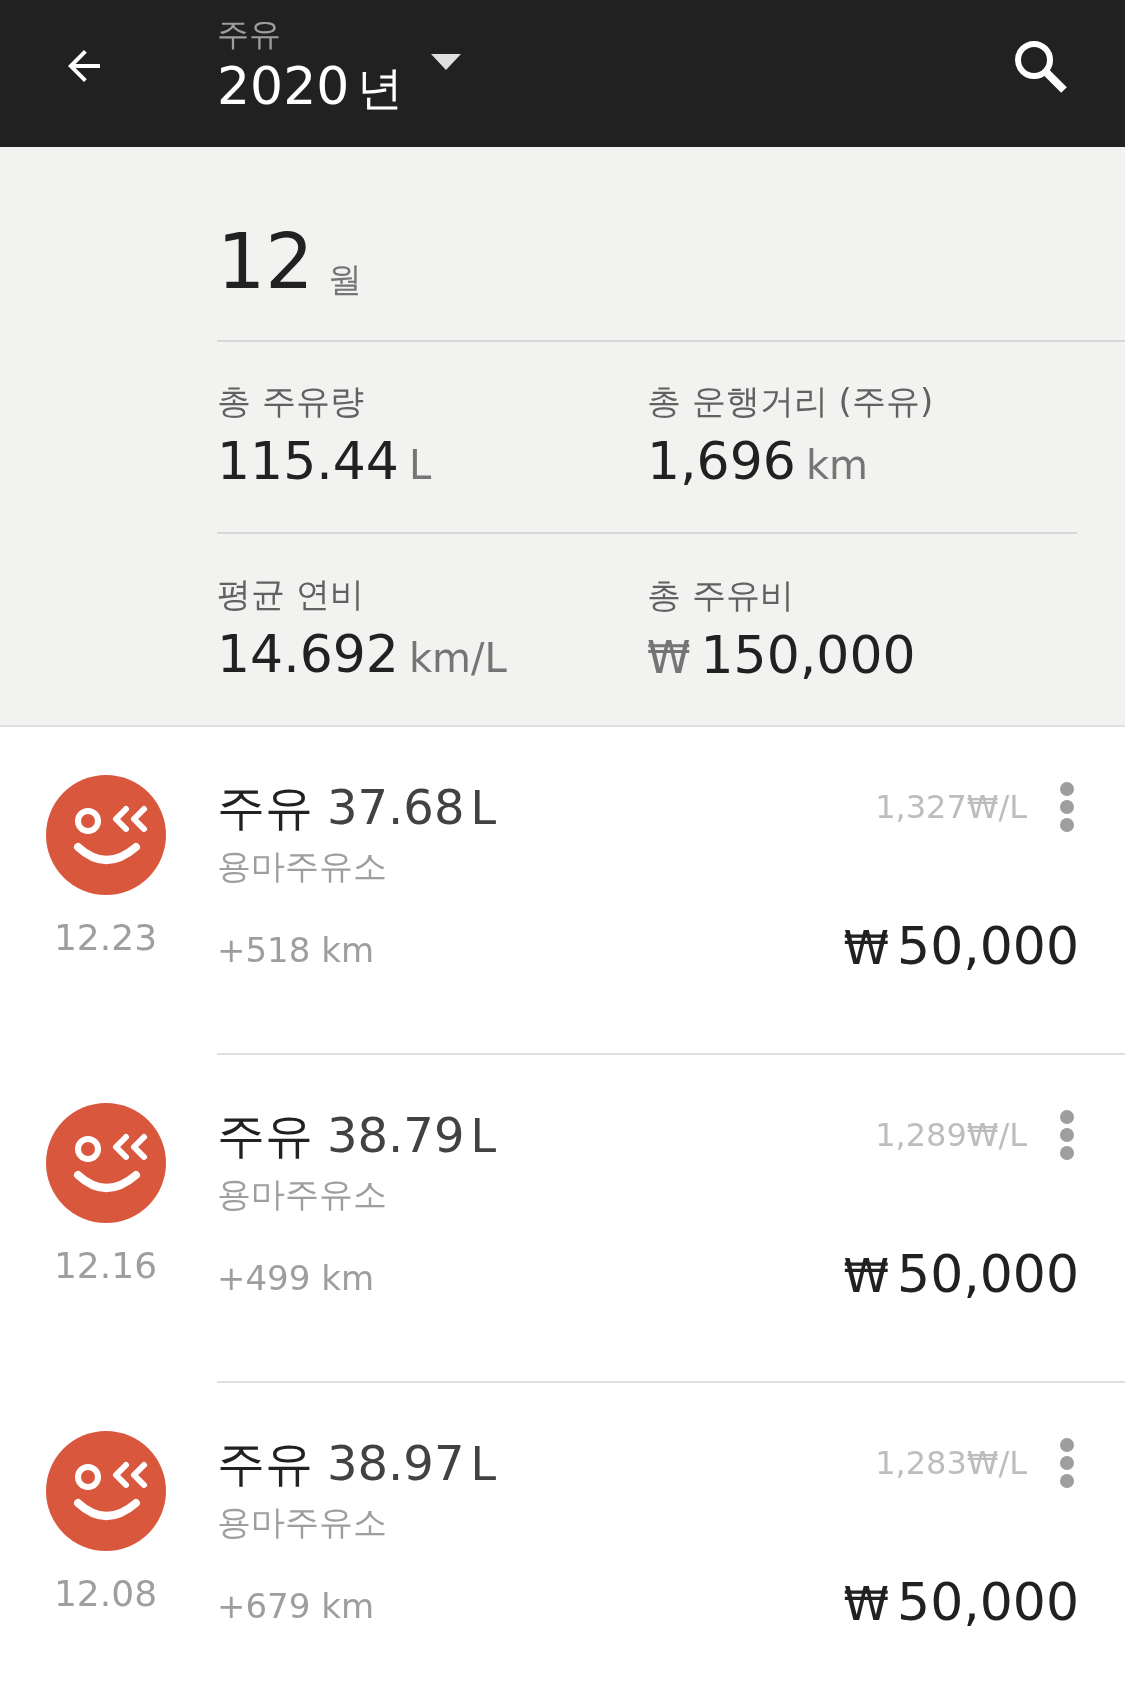 Image resolution: width=1125 pixels, height=1697 pixels. What do you see at coordinates (721, 461) in the screenshot?
I see `stat-value: 1,696` at bounding box center [721, 461].